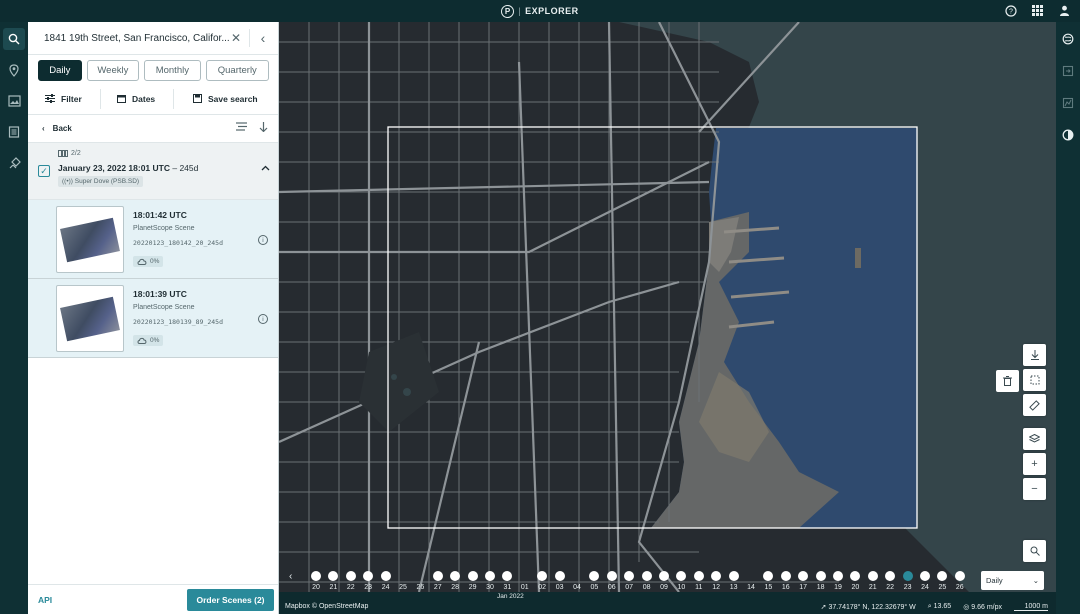 This screenshot has width=1080, height=614. Describe the element at coordinates (14, 101) in the screenshot. I see `image-library-icon` at that location.